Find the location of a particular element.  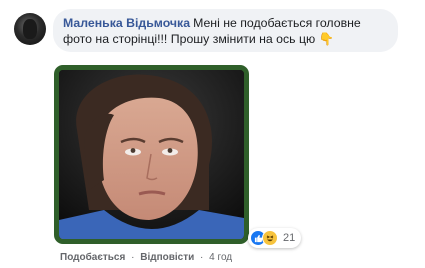

comment-actions: Подобається · Відповісти · 4 год is located at coordinates (146, 257).